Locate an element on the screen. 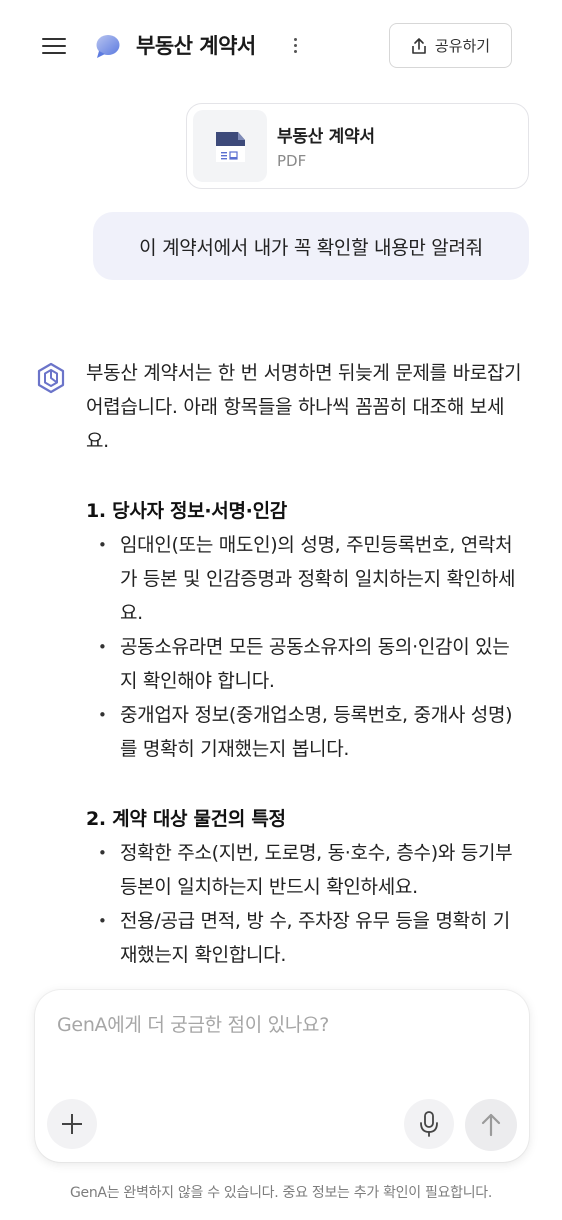 This screenshot has width=562, height=1220. chat-bubble-icon is located at coordinates (108, 46).